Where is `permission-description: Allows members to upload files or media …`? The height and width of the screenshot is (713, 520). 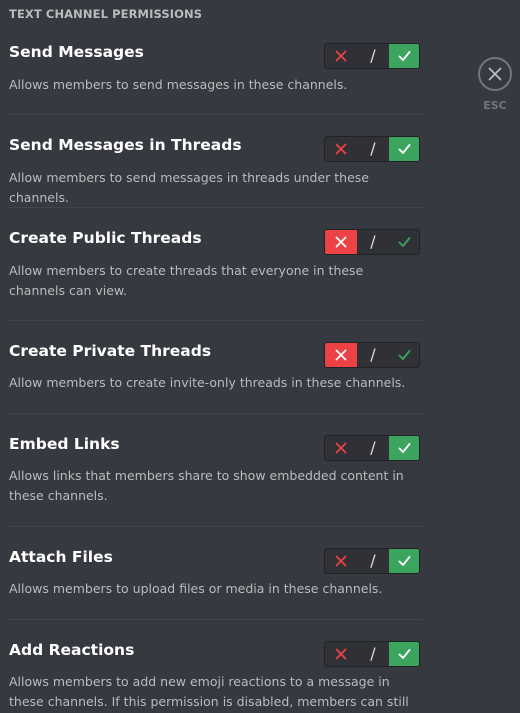 permission-description: Allows members to upload files or media … is located at coordinates (196, 588).